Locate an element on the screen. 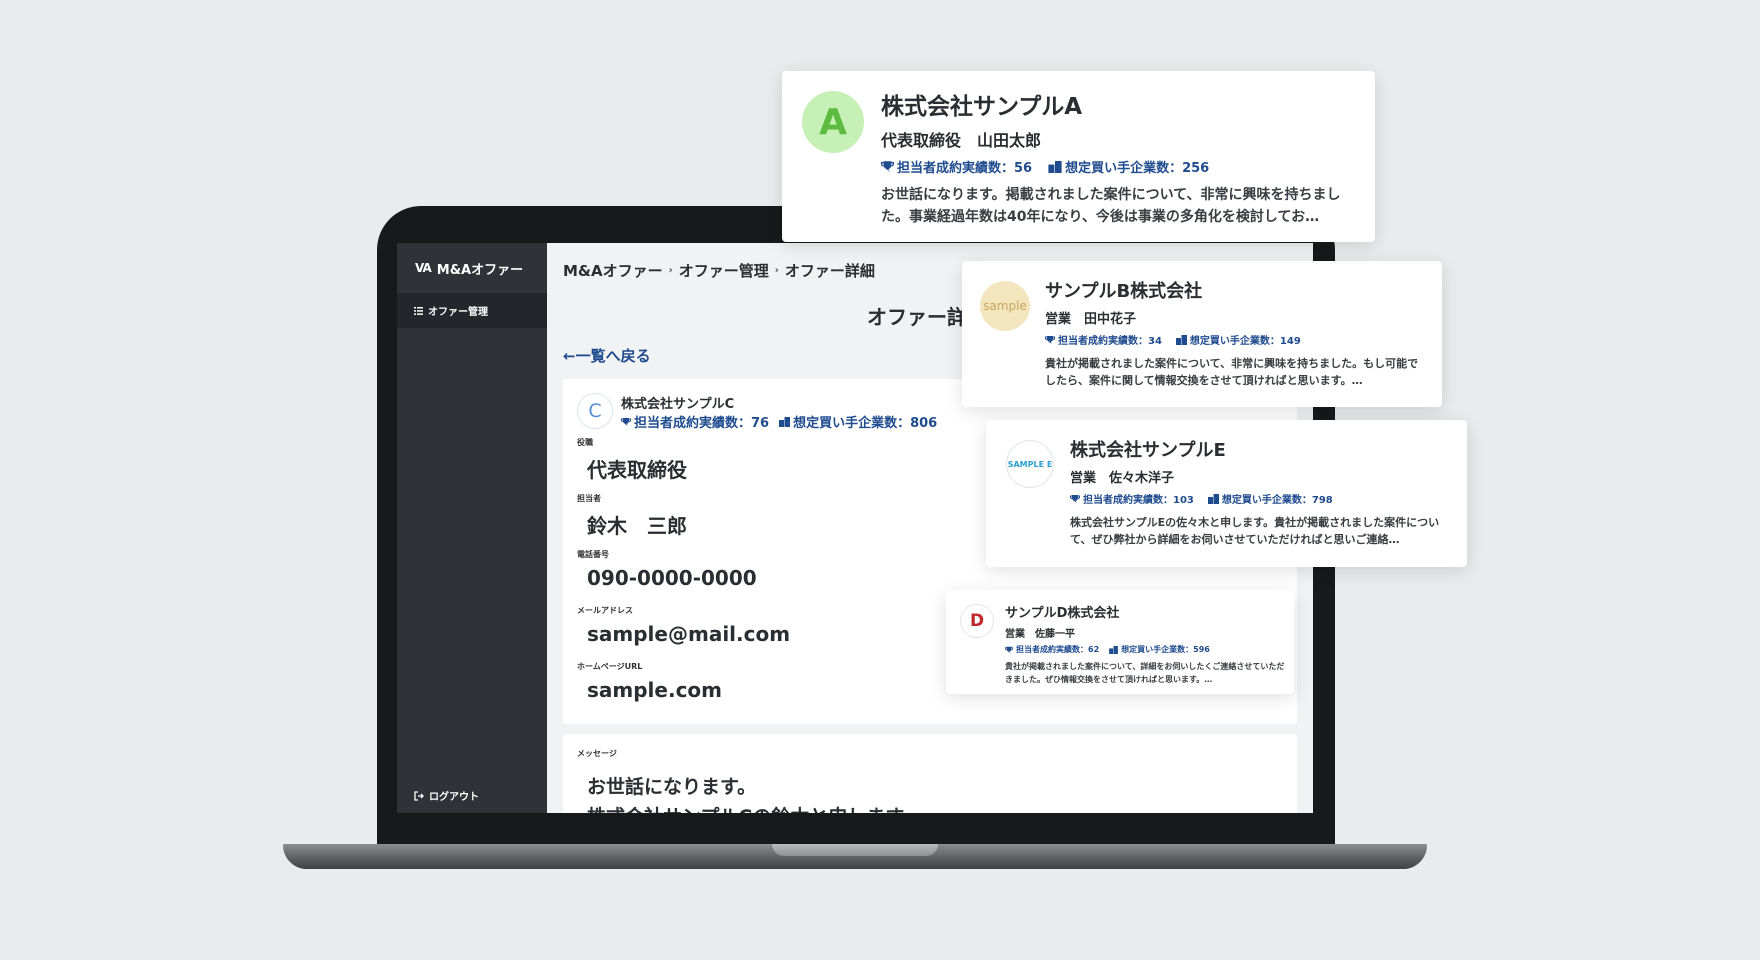 Image resolution: width=1760 pixels, height=960 pixels. stat-deals-text: 担当者成約実績数：76 is located at coordinates (702, 423).